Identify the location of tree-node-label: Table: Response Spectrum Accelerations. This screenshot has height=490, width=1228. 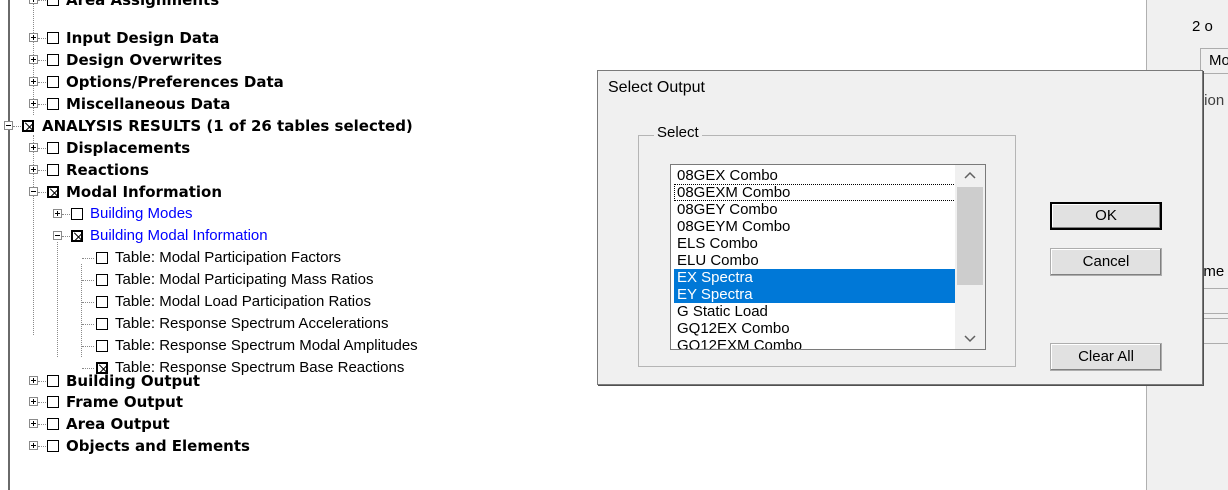
(252, 323).